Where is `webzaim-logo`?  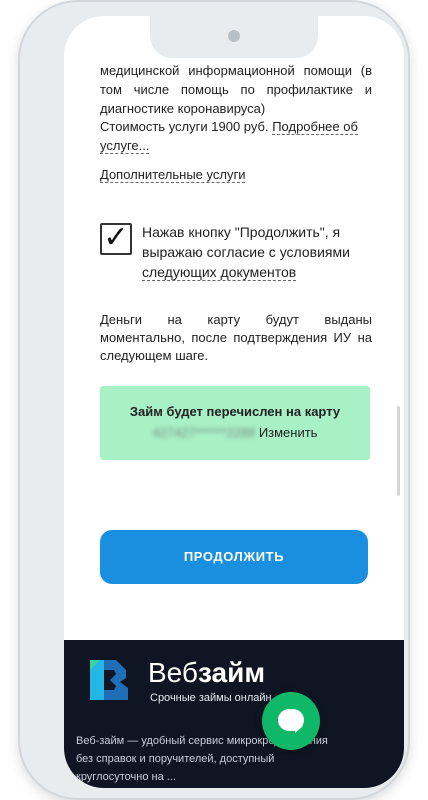 webzaim-logo is located at coordinates (109, 680).